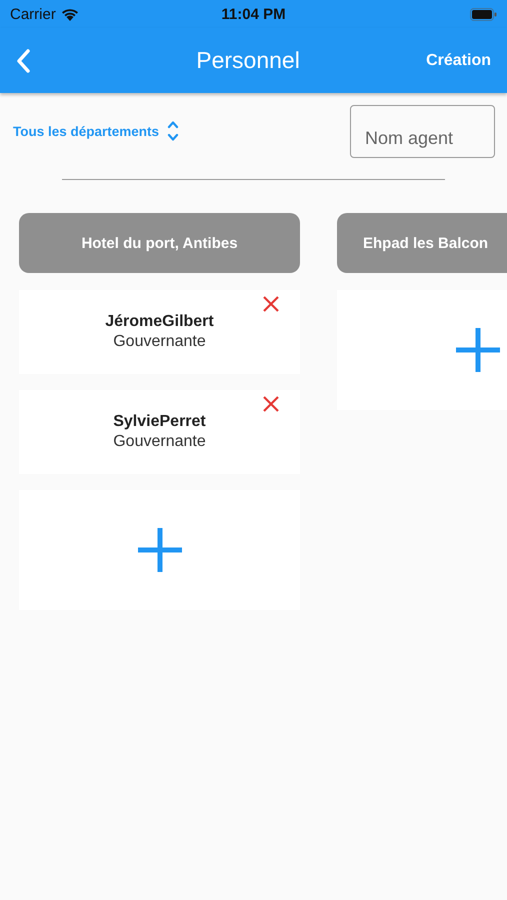  What do you see at coordinates (69, 14) in the screenshot?
I see `wifi-icon` at bounding box center [69, 14].